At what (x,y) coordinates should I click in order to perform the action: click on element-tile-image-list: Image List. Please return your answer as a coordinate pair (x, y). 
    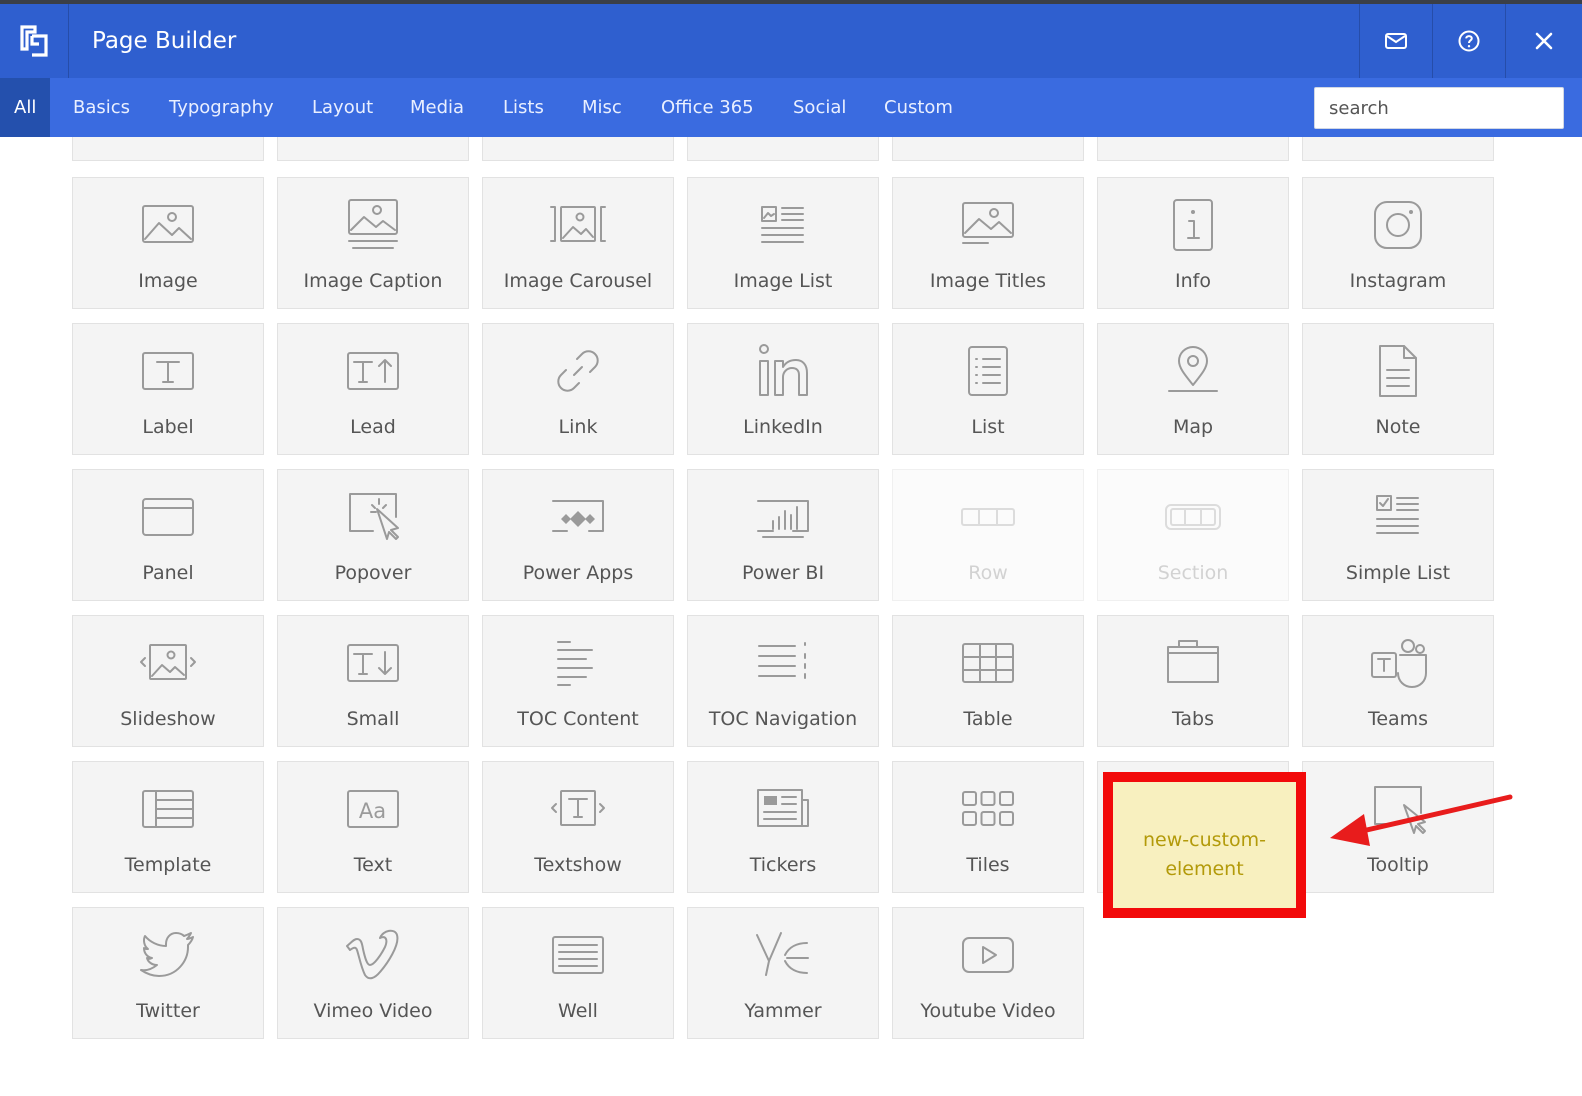
    Looking at the image, I should click on (783, 243).